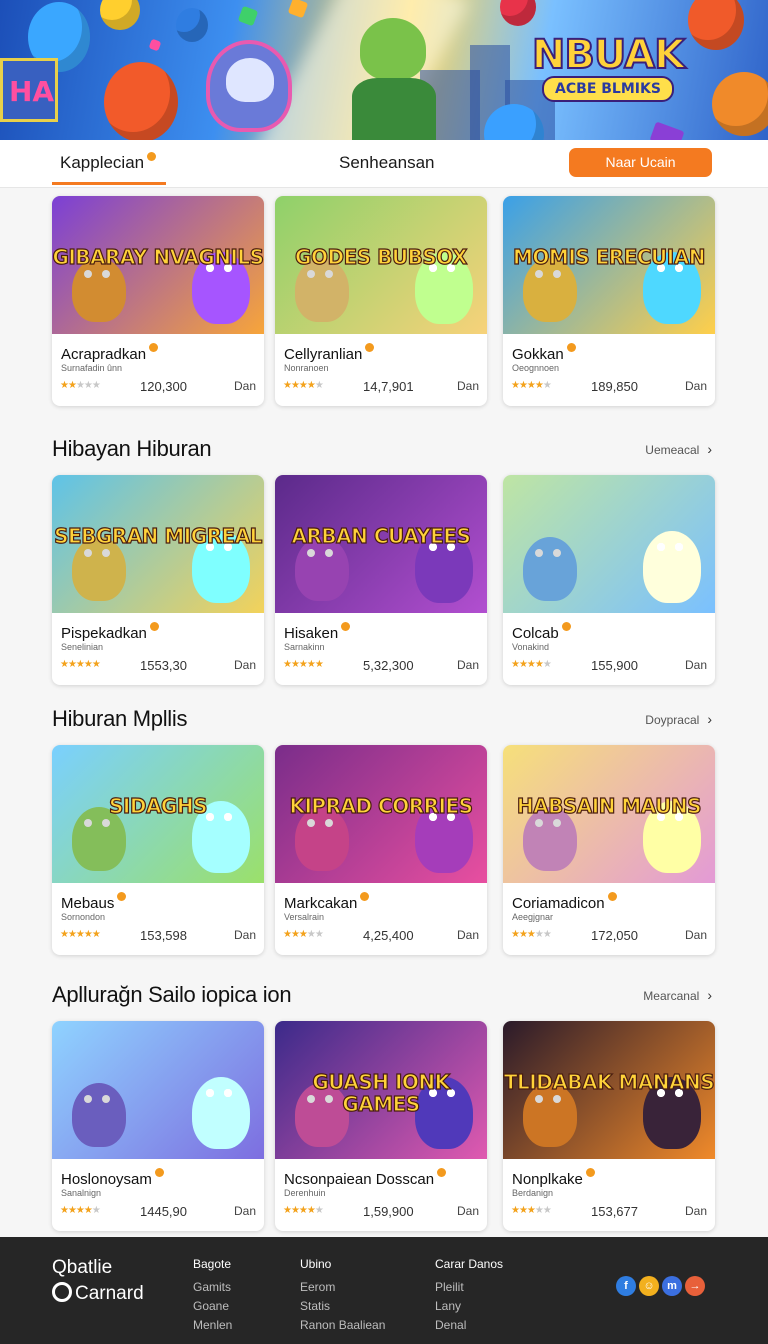 The image size is (768, 1344). What do you see at coordinates (94, 902) in the screenshot?
I see `game-title: Mebaus` at bounding box center [94, 902].